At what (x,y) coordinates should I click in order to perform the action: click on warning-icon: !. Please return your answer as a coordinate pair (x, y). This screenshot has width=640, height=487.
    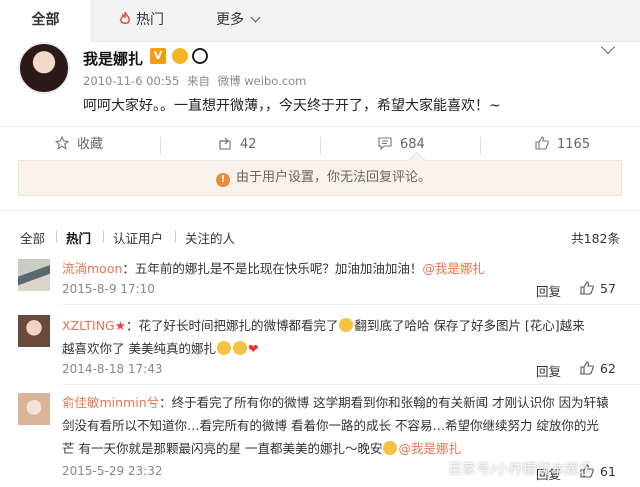
    Looking at the image, I should click on (223, 180).